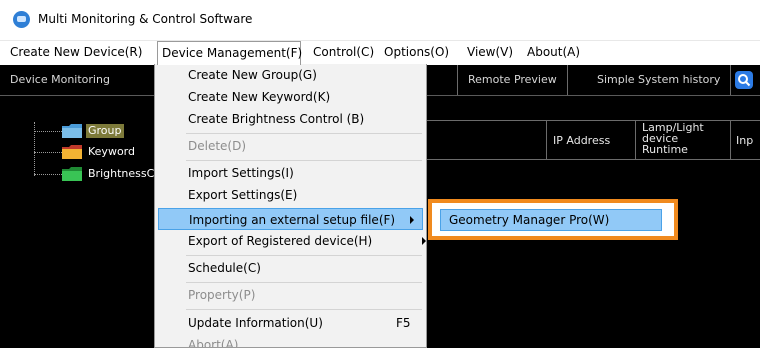  I want to click on external-setup-submenu: Geometry Manager Pro(W), so click(553, 219).